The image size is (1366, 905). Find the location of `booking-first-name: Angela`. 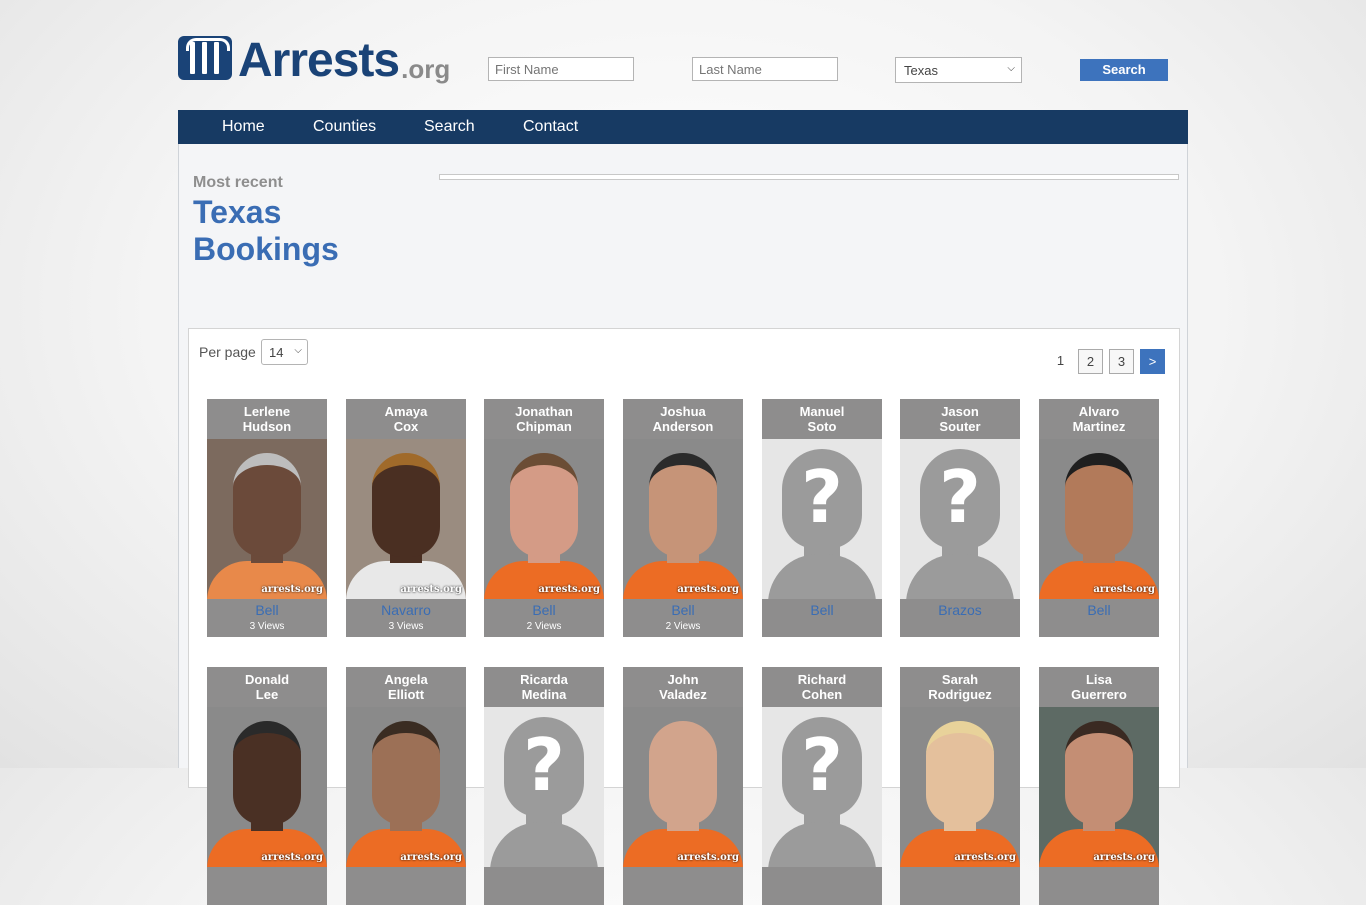

booking-first-name: Angela is located at coordinates (406, 679).